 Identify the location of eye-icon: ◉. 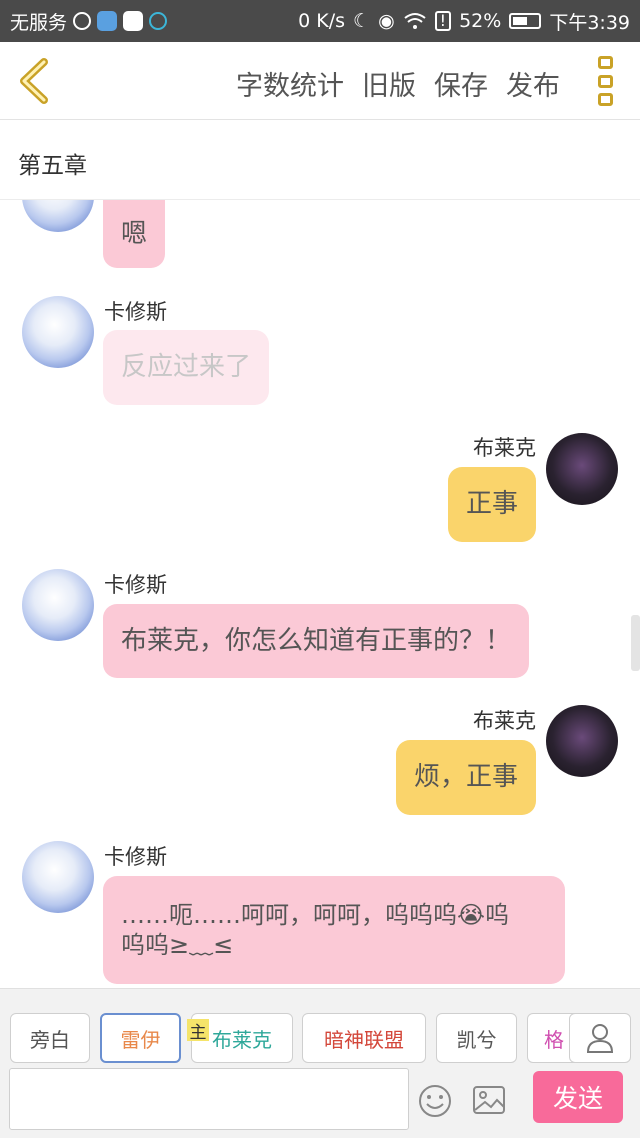
(386, 21).